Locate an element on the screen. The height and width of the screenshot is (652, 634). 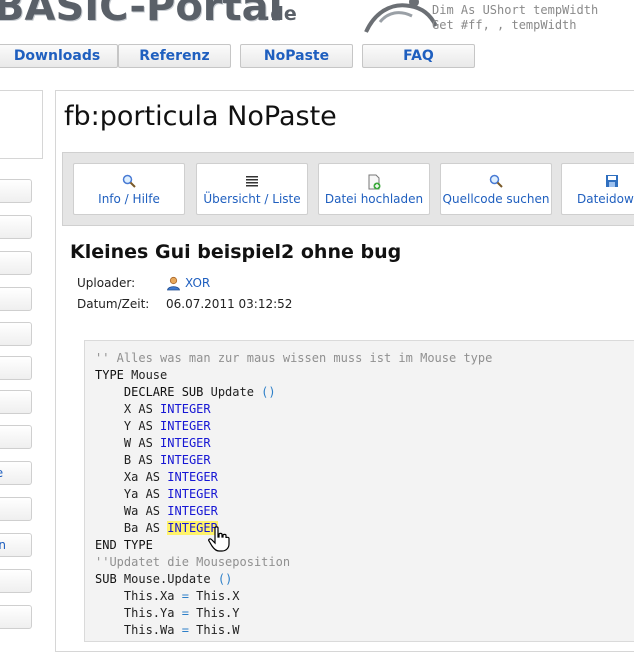
code-text: W is located at coordinates (117, 443).